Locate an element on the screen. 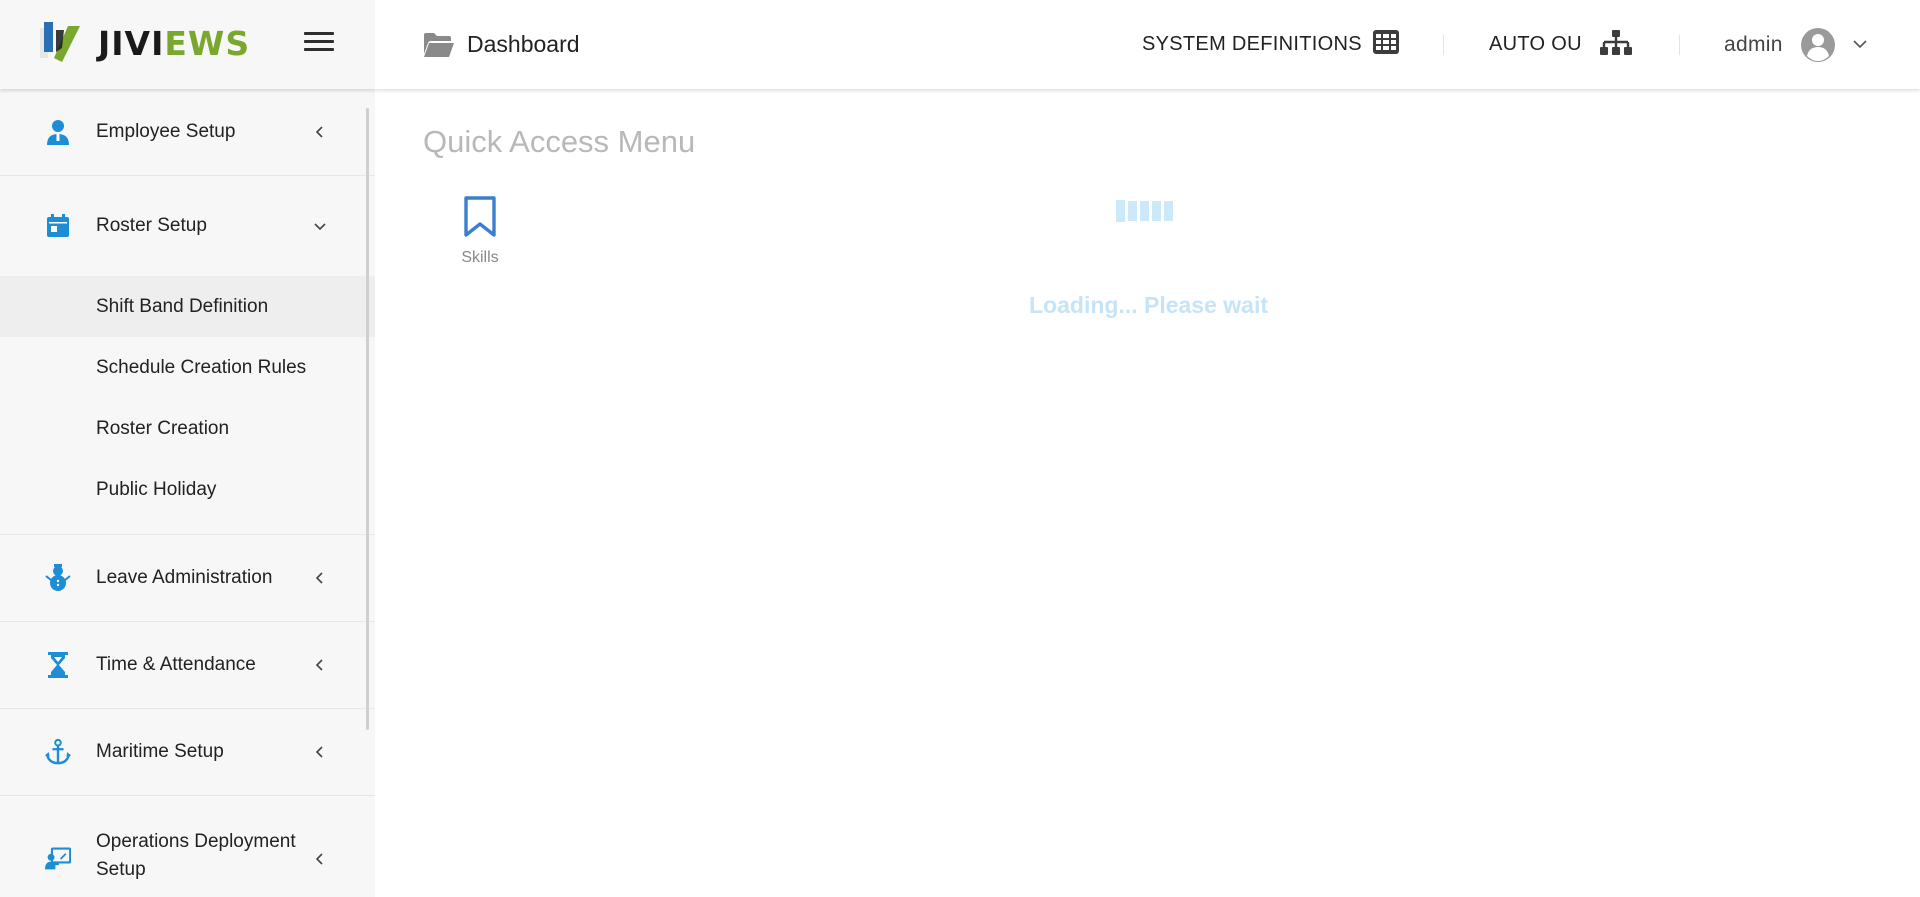 Image resolution: width=1920 pixels, height=897 pixels. sidebar-subitem-label: Public Holiday is located at coordinates (156, 489).